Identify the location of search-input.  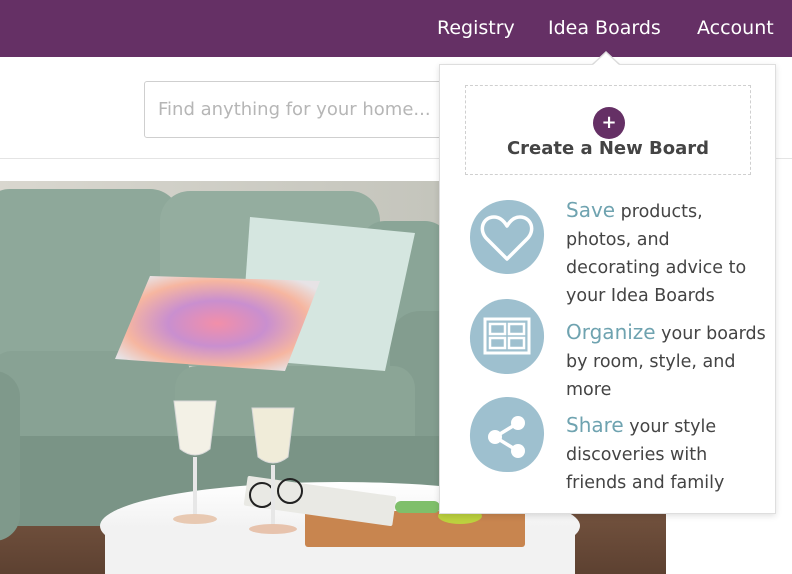
(299, 109).